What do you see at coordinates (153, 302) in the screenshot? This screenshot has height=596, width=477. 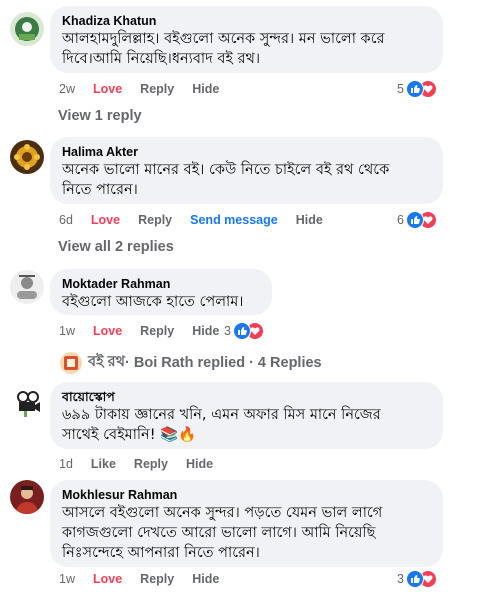 I see `comment-text-line: বইগুলো আজকে হাতে পেলাম।` at bounding box center [153, 302].